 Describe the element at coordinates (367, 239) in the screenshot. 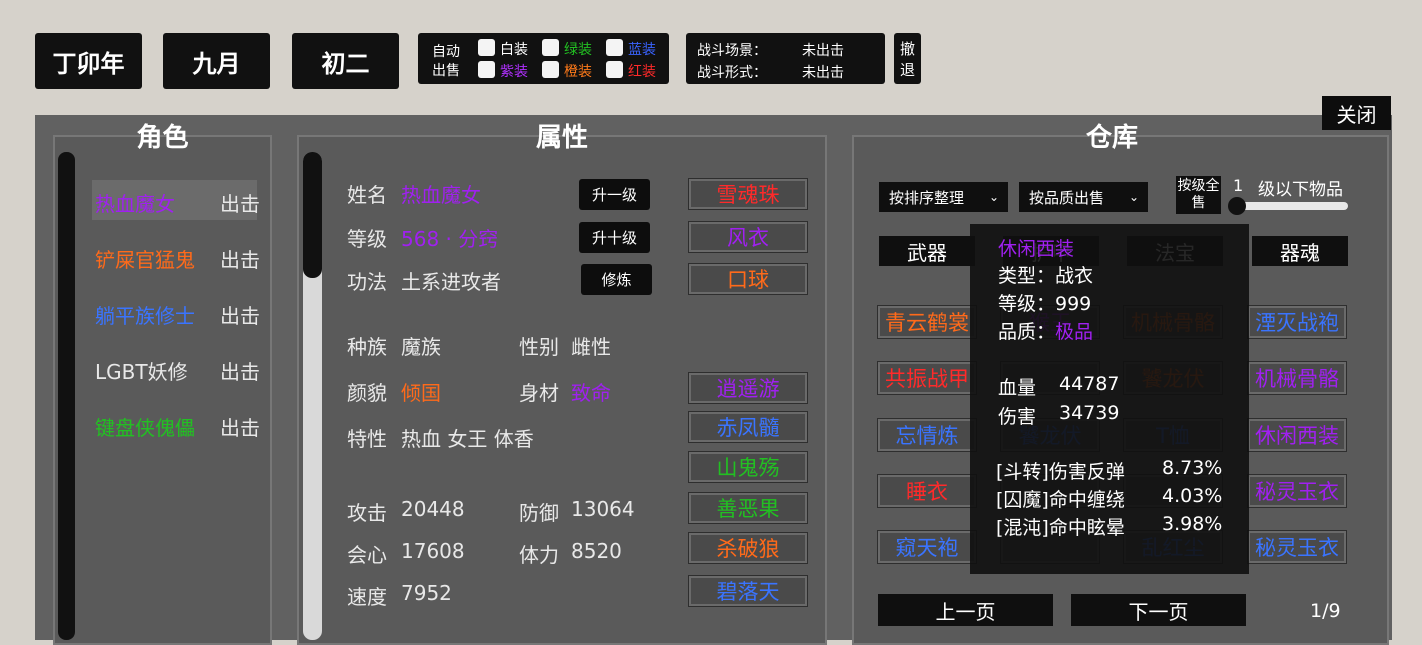

I see `level-label: 等级` at that location.